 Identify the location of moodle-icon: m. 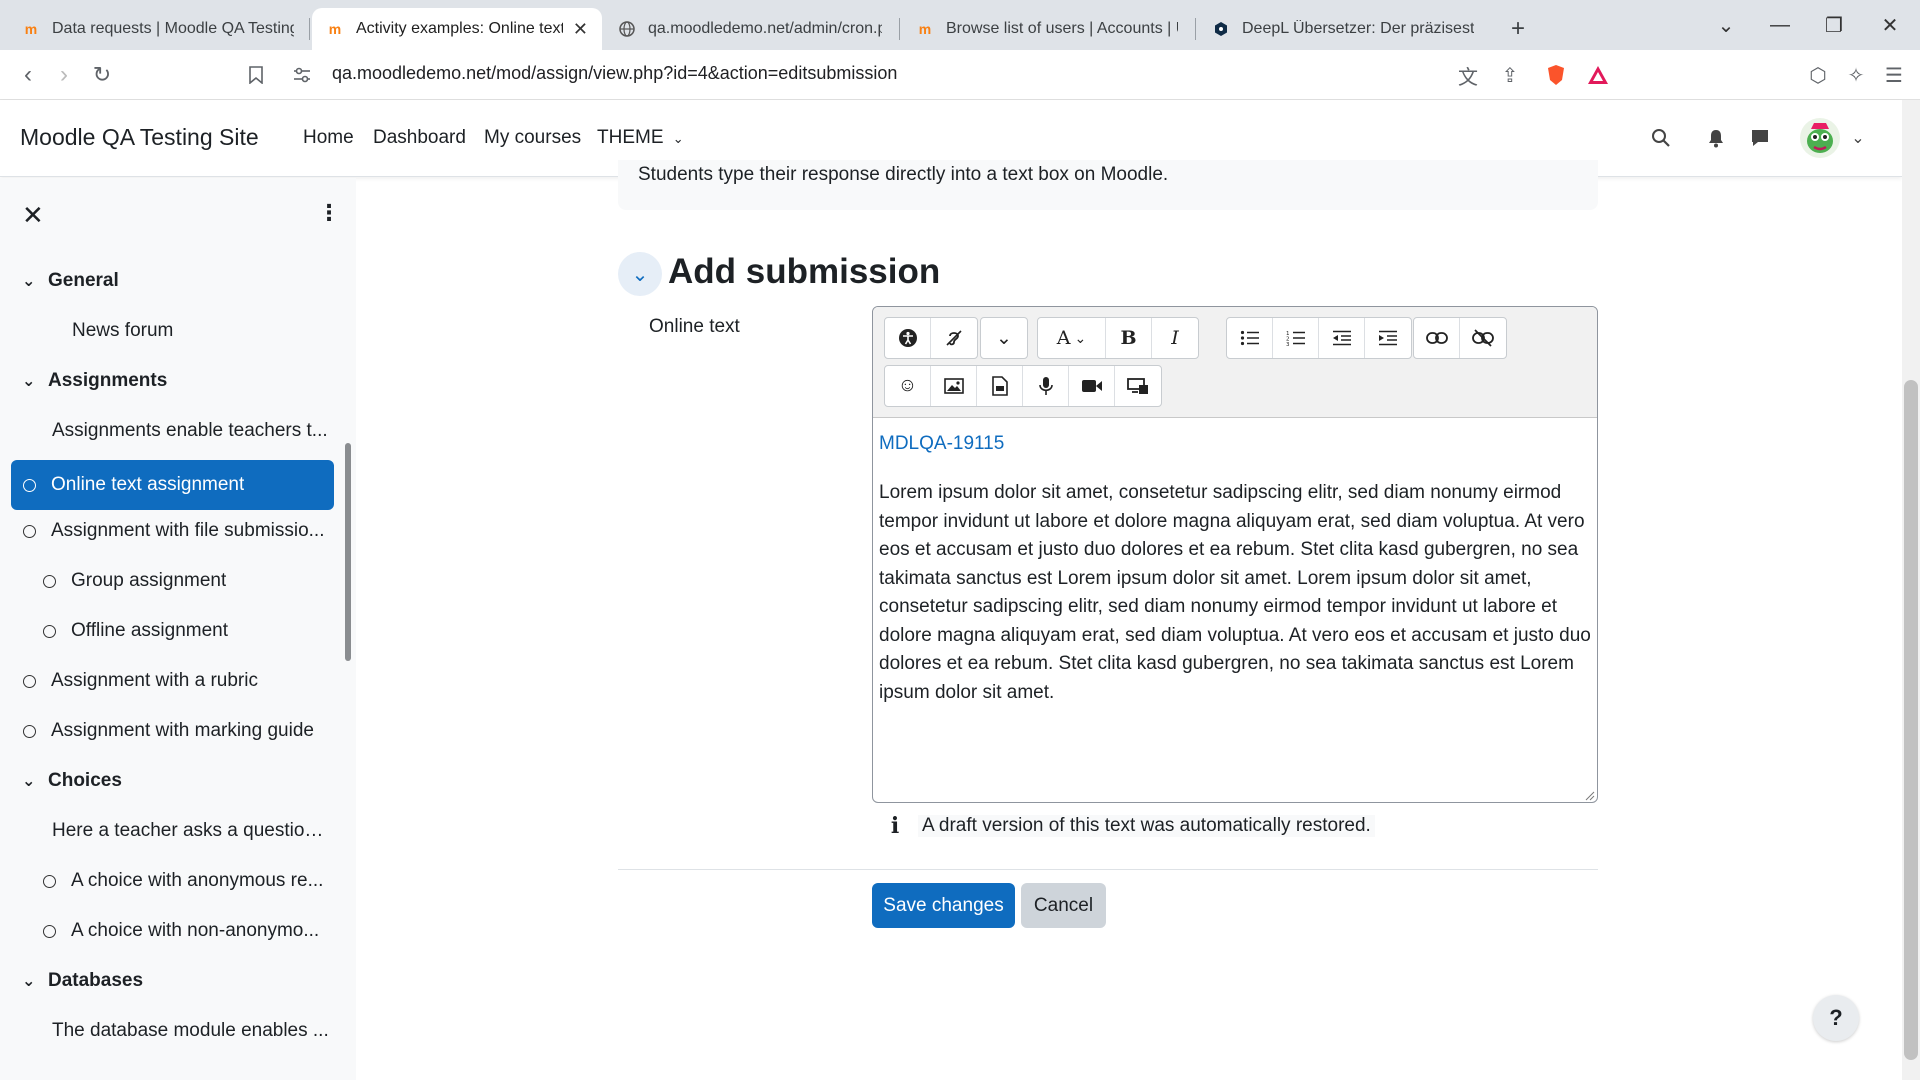
(925, 29).